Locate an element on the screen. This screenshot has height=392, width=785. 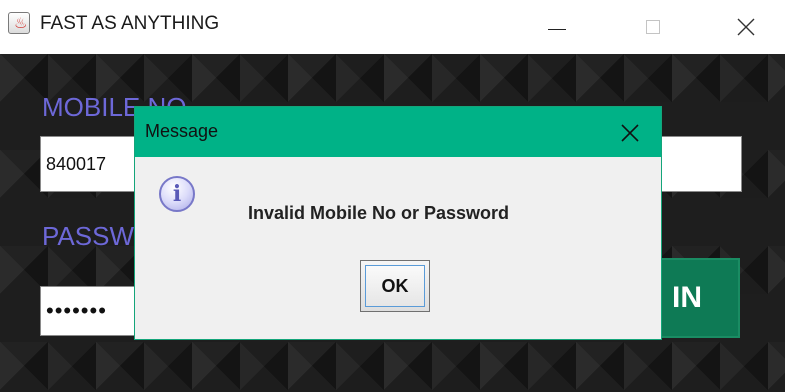
window-titlebar: ♨ FAST AS ANYTHING is located at coordinates (392, 27).